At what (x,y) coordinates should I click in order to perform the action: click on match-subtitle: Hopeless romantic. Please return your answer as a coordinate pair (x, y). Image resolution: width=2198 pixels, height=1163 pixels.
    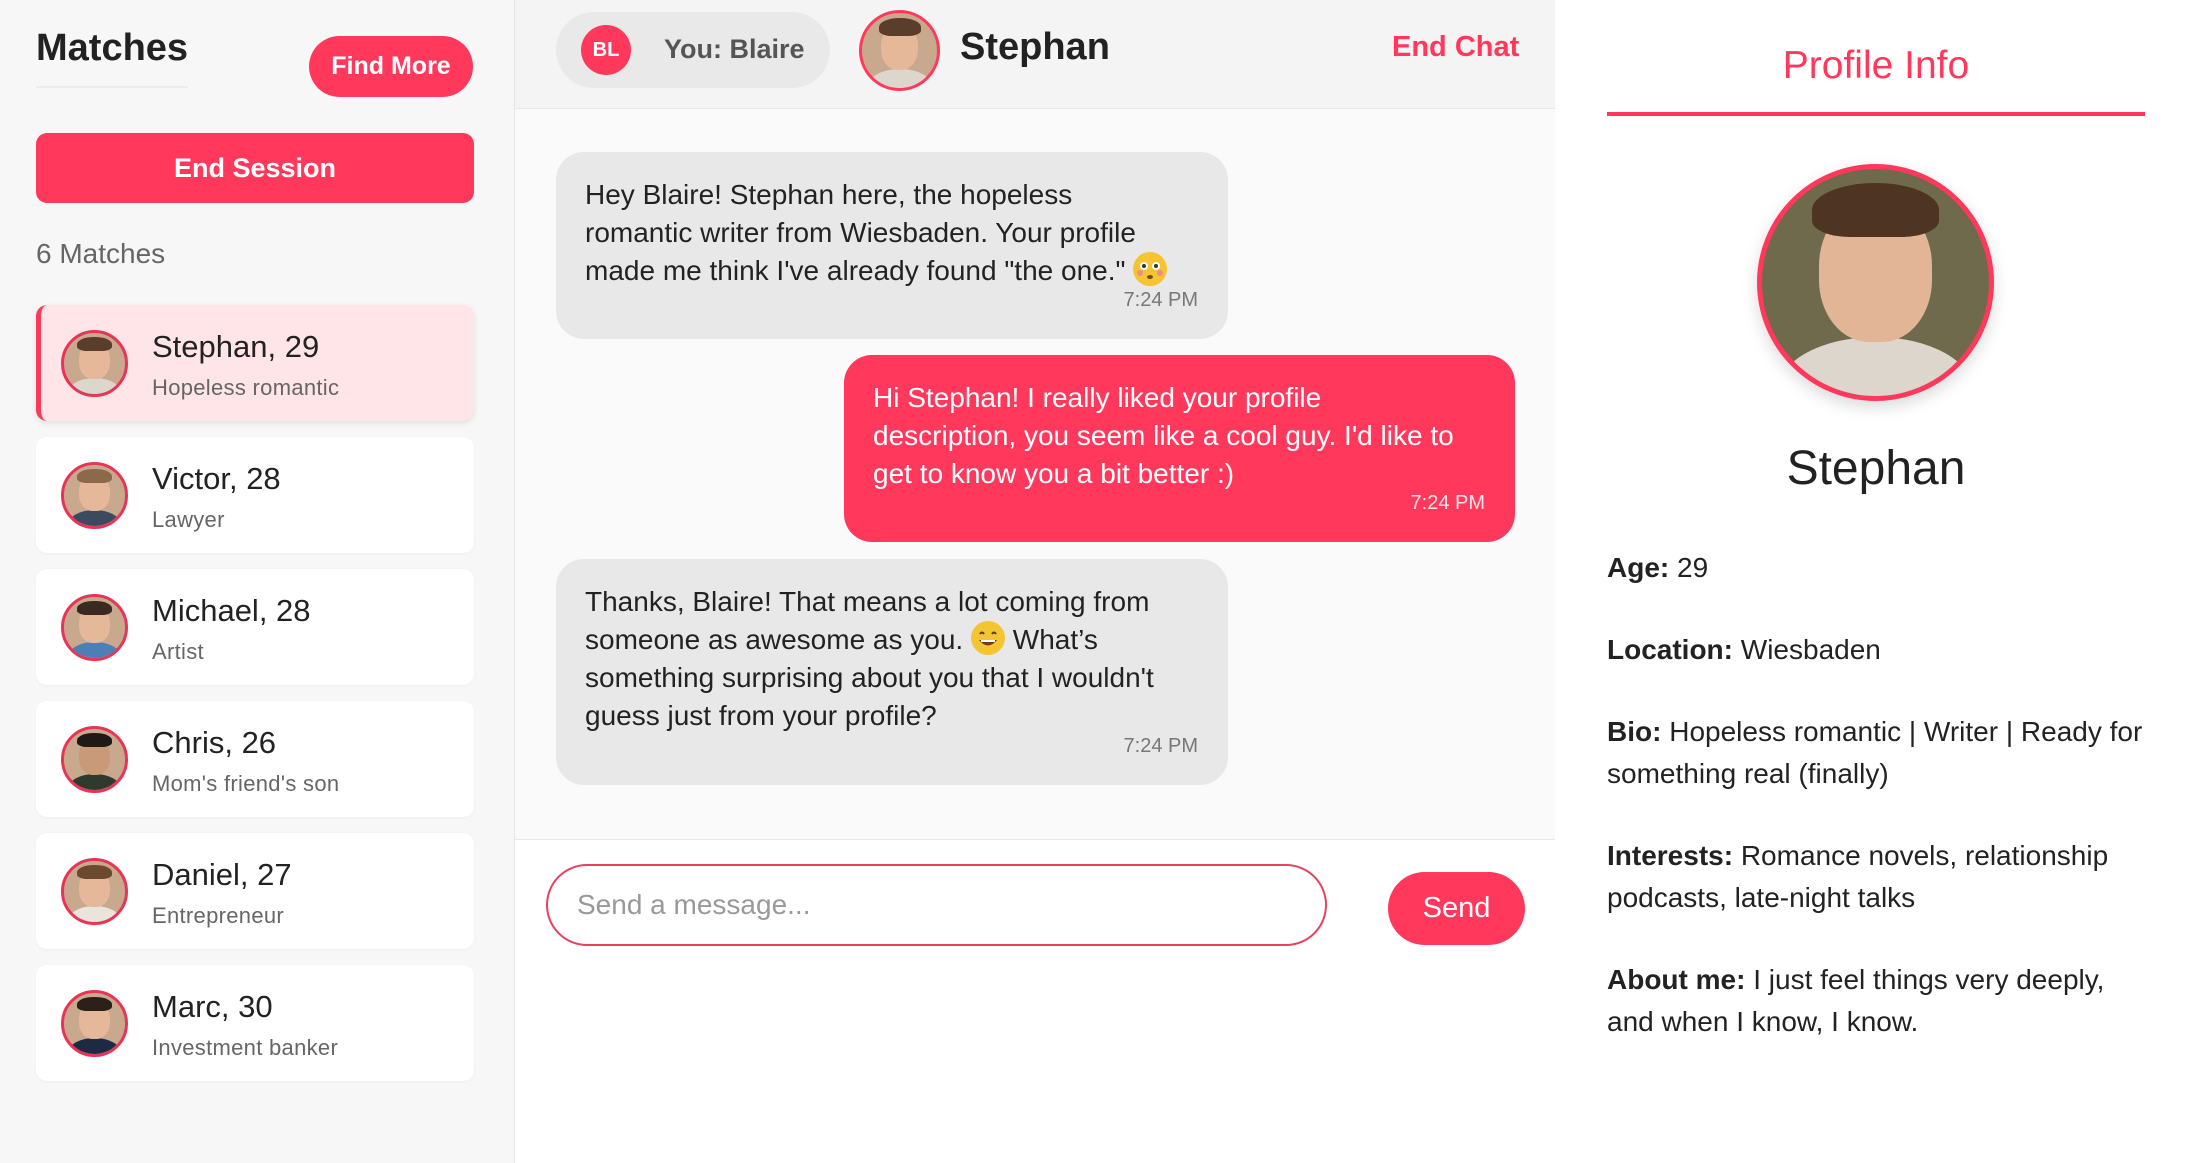
    Looking at the image, I should click on (246, 387).